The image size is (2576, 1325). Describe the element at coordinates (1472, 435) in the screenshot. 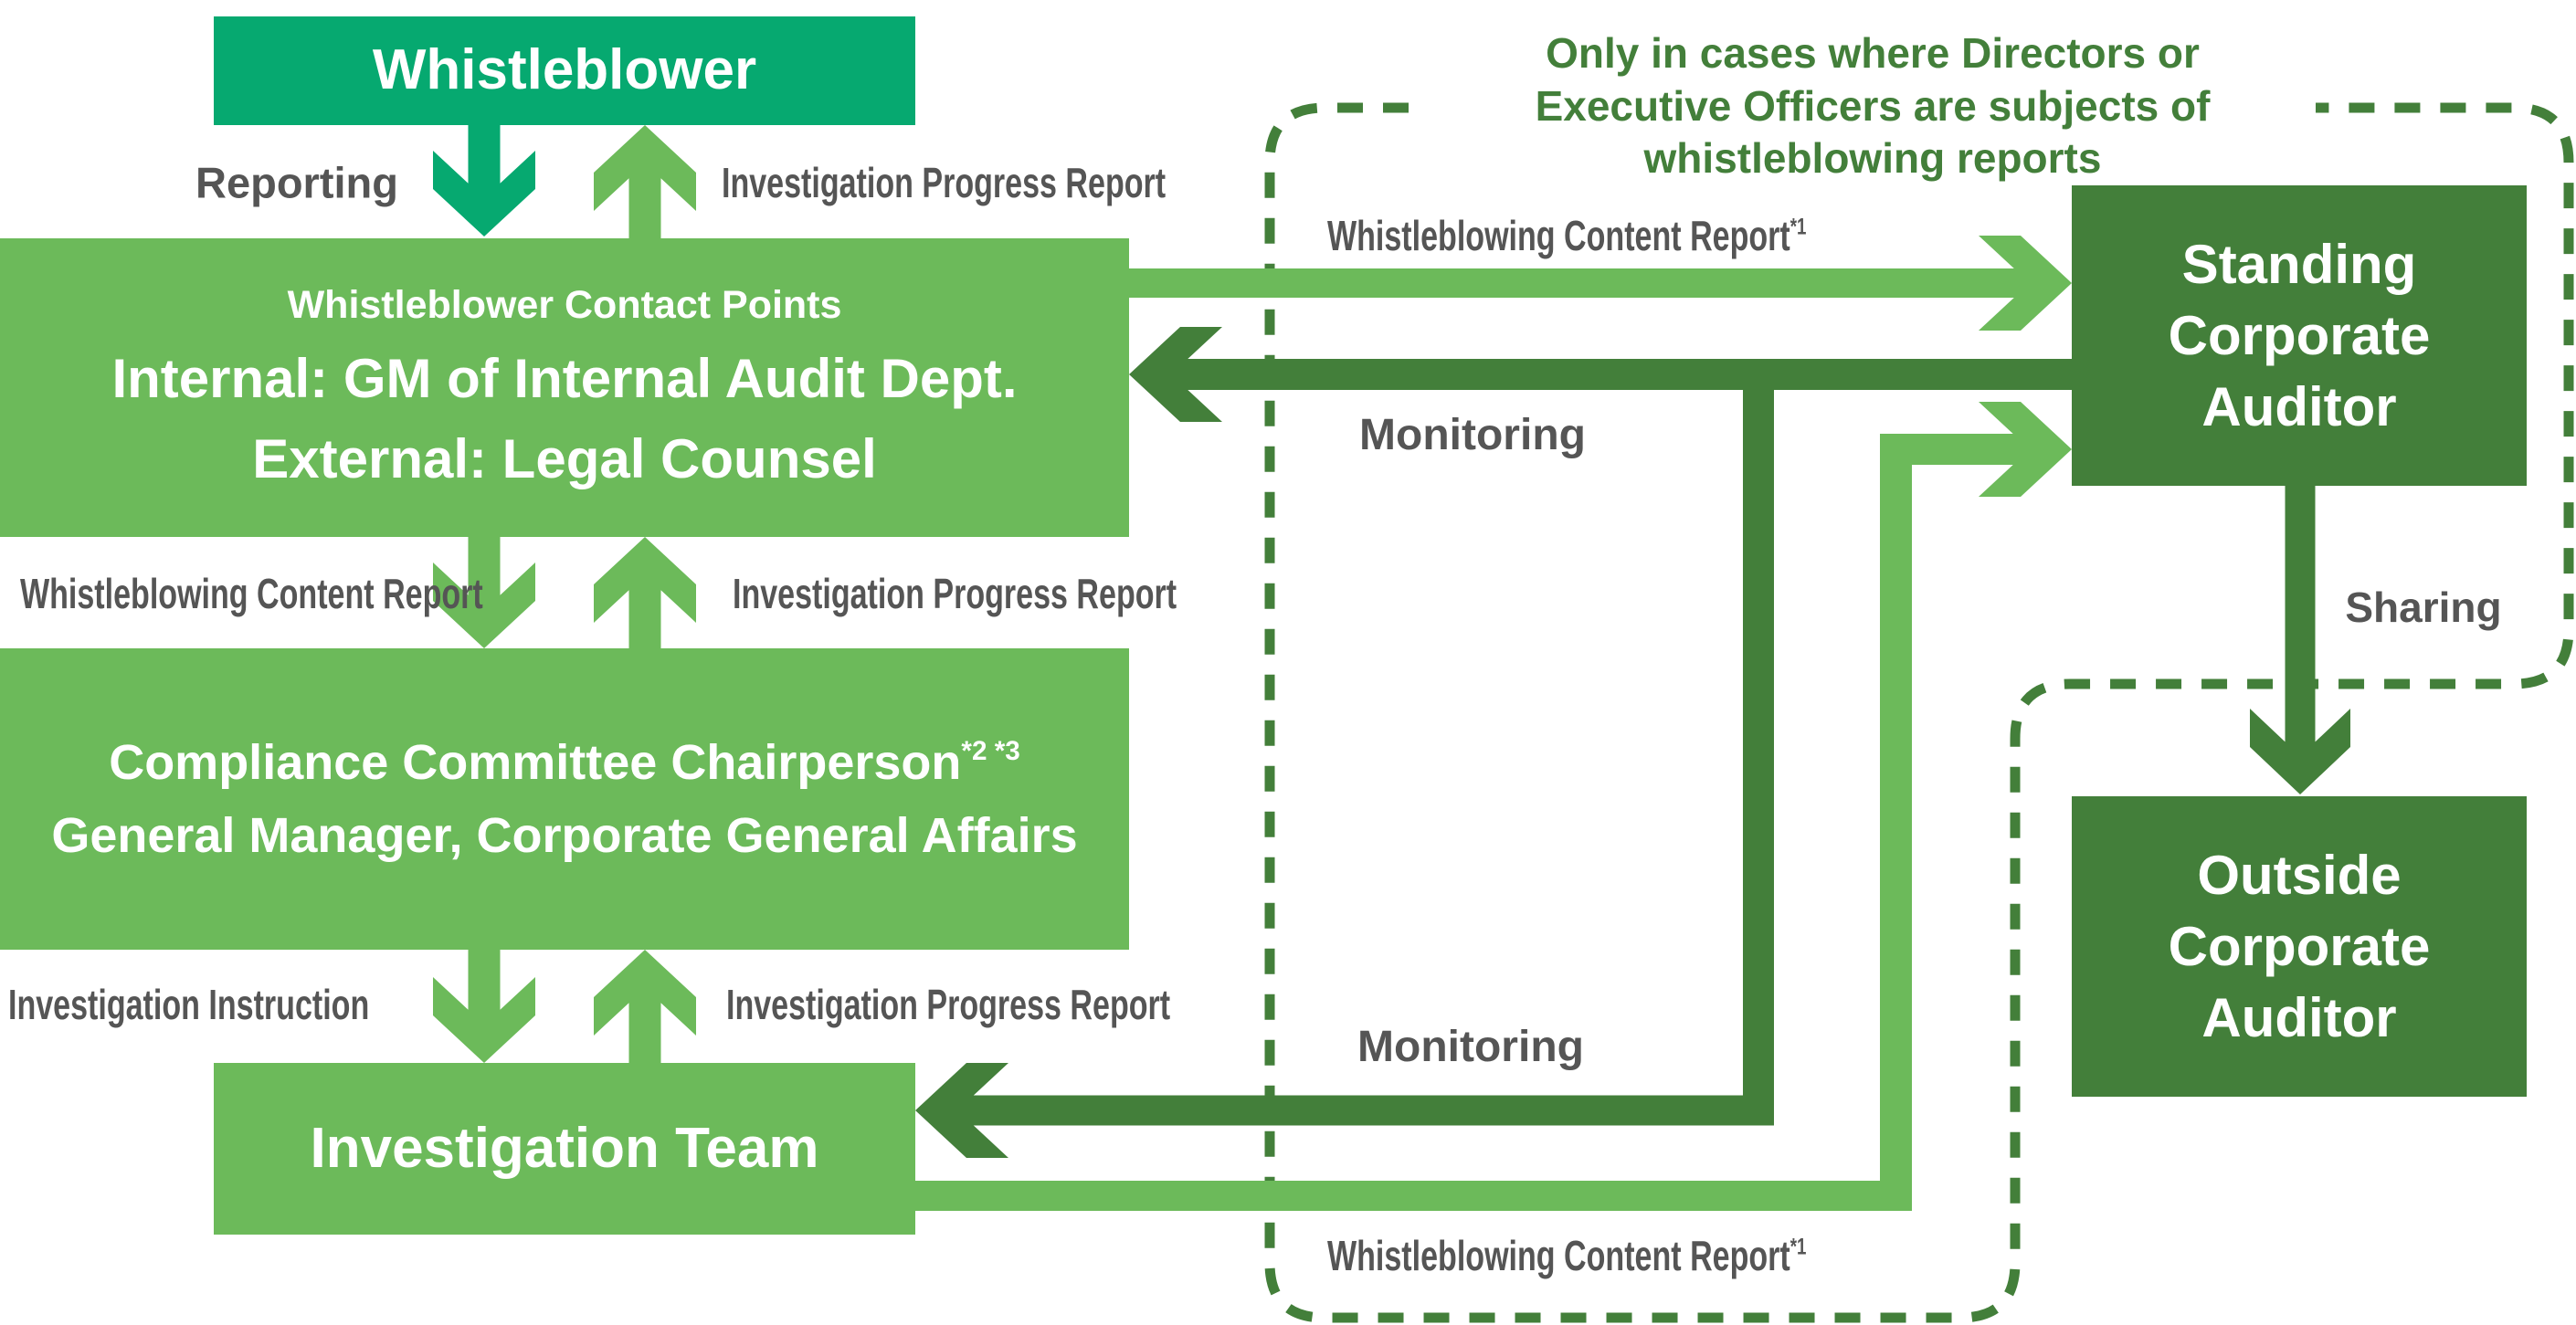

I see `monitoring-label-top: Monitoring` at that location.